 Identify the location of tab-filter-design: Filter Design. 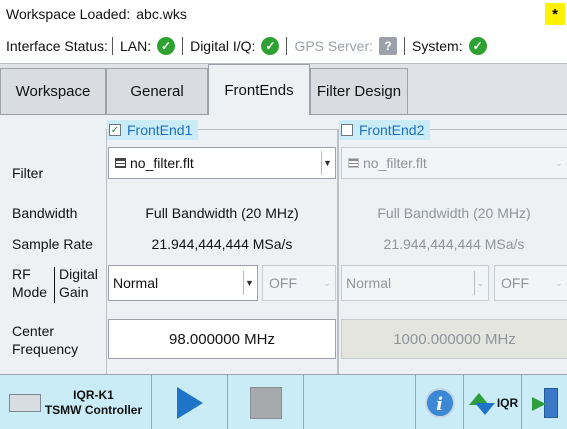
(359, 91).